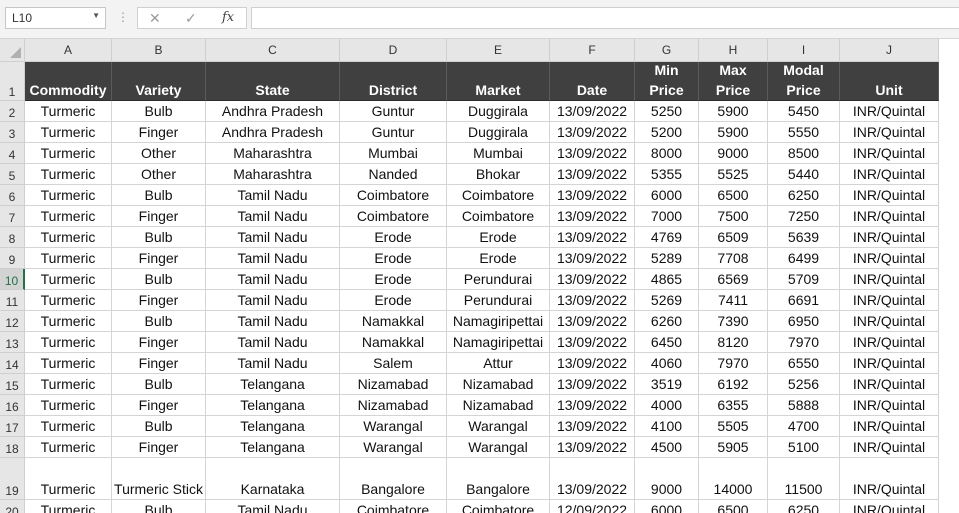  Describe the element at coordinates (12, 479) in the screenshot. I see `row-header-19: 19` at that location.